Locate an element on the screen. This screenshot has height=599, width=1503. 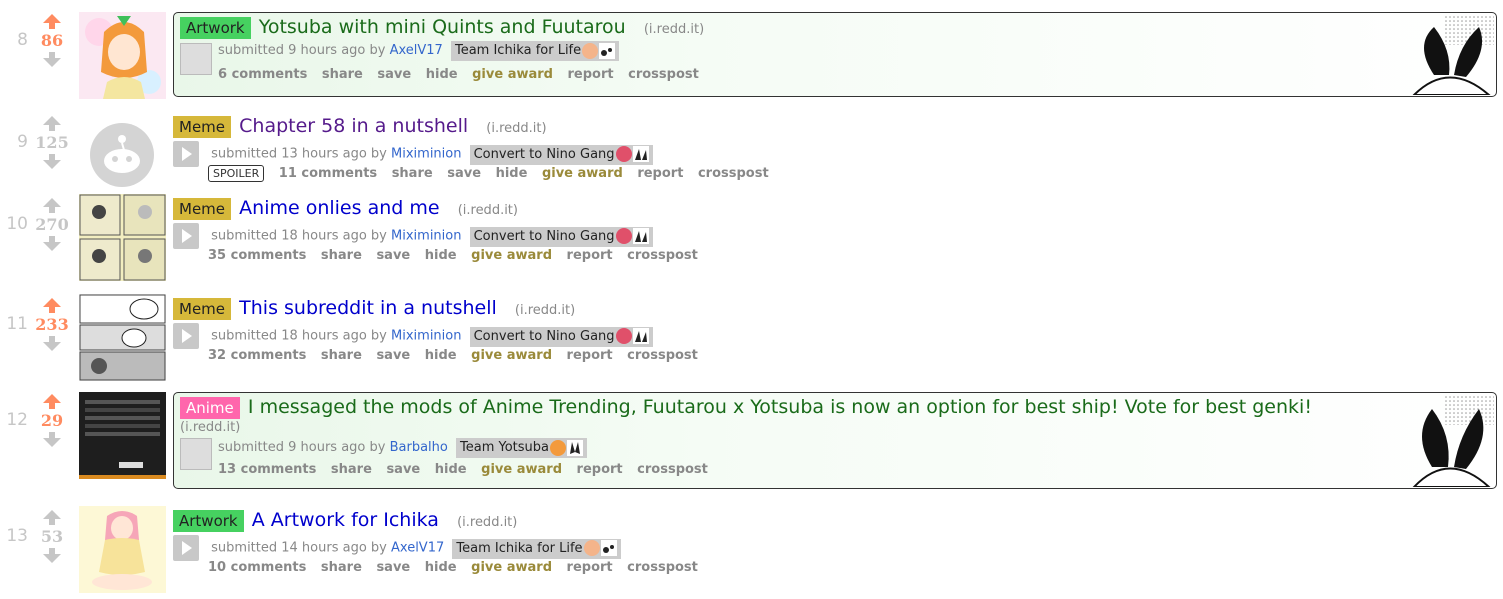
comments-link: 11 comments is located at coordinates (328, 173).